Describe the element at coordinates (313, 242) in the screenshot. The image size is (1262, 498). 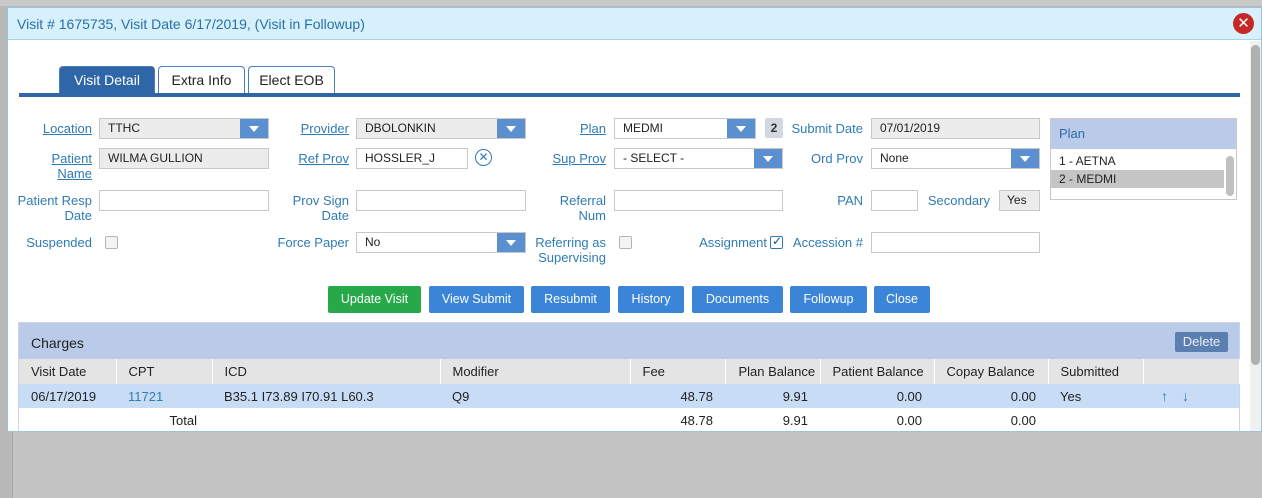
I see `force-paper-label: Force Paper` at that location.